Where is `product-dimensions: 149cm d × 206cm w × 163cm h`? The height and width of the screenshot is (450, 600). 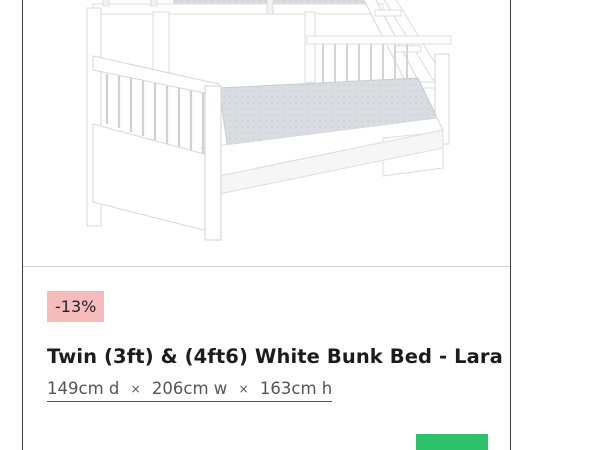
product-dimensions: 149cm d × 206cm w × 163cm h is located at coordinates (190, 390).